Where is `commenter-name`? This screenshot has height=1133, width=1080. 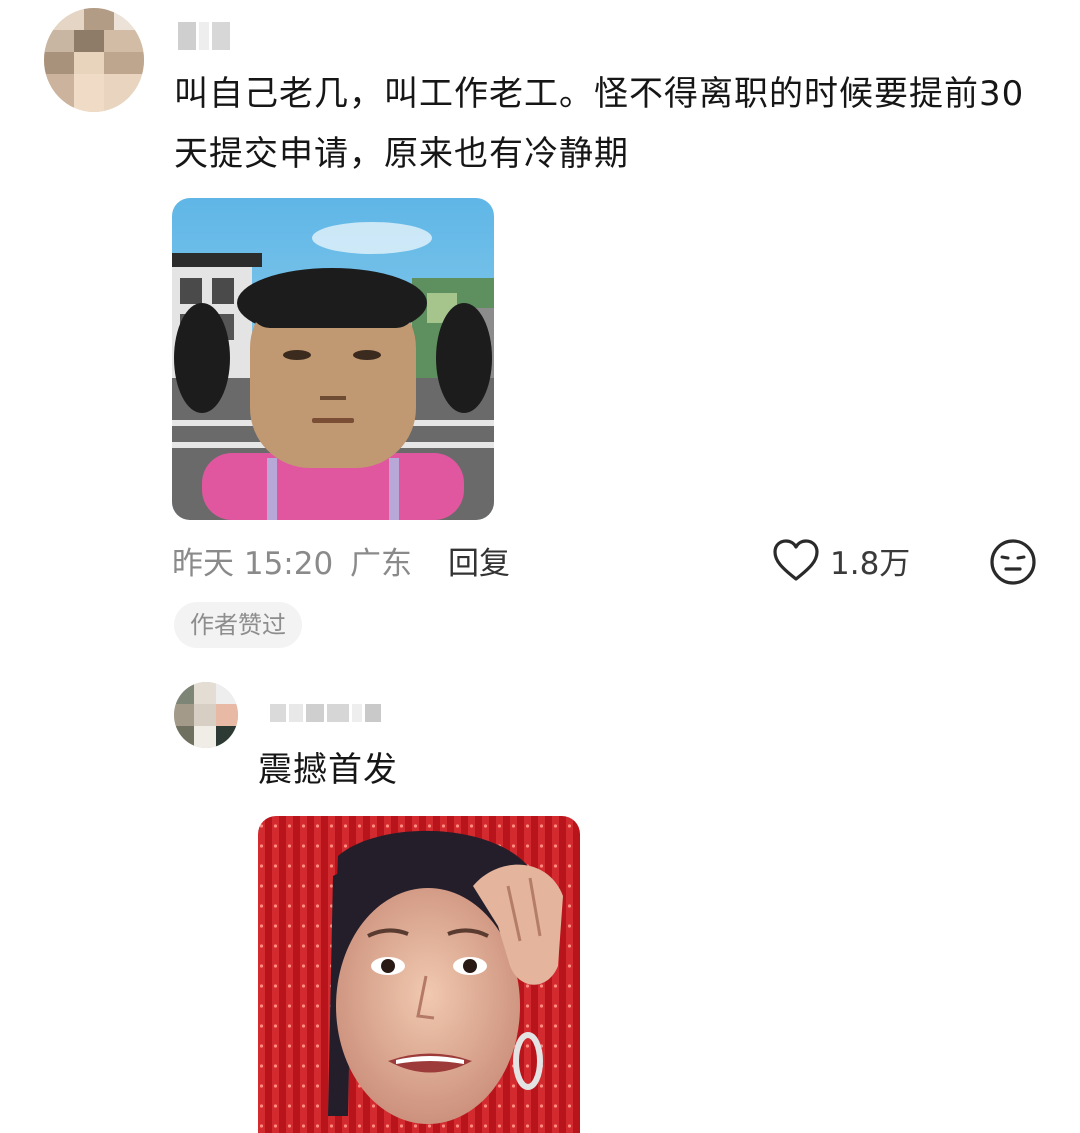 commenter-name is located at coordinates (204, 36).